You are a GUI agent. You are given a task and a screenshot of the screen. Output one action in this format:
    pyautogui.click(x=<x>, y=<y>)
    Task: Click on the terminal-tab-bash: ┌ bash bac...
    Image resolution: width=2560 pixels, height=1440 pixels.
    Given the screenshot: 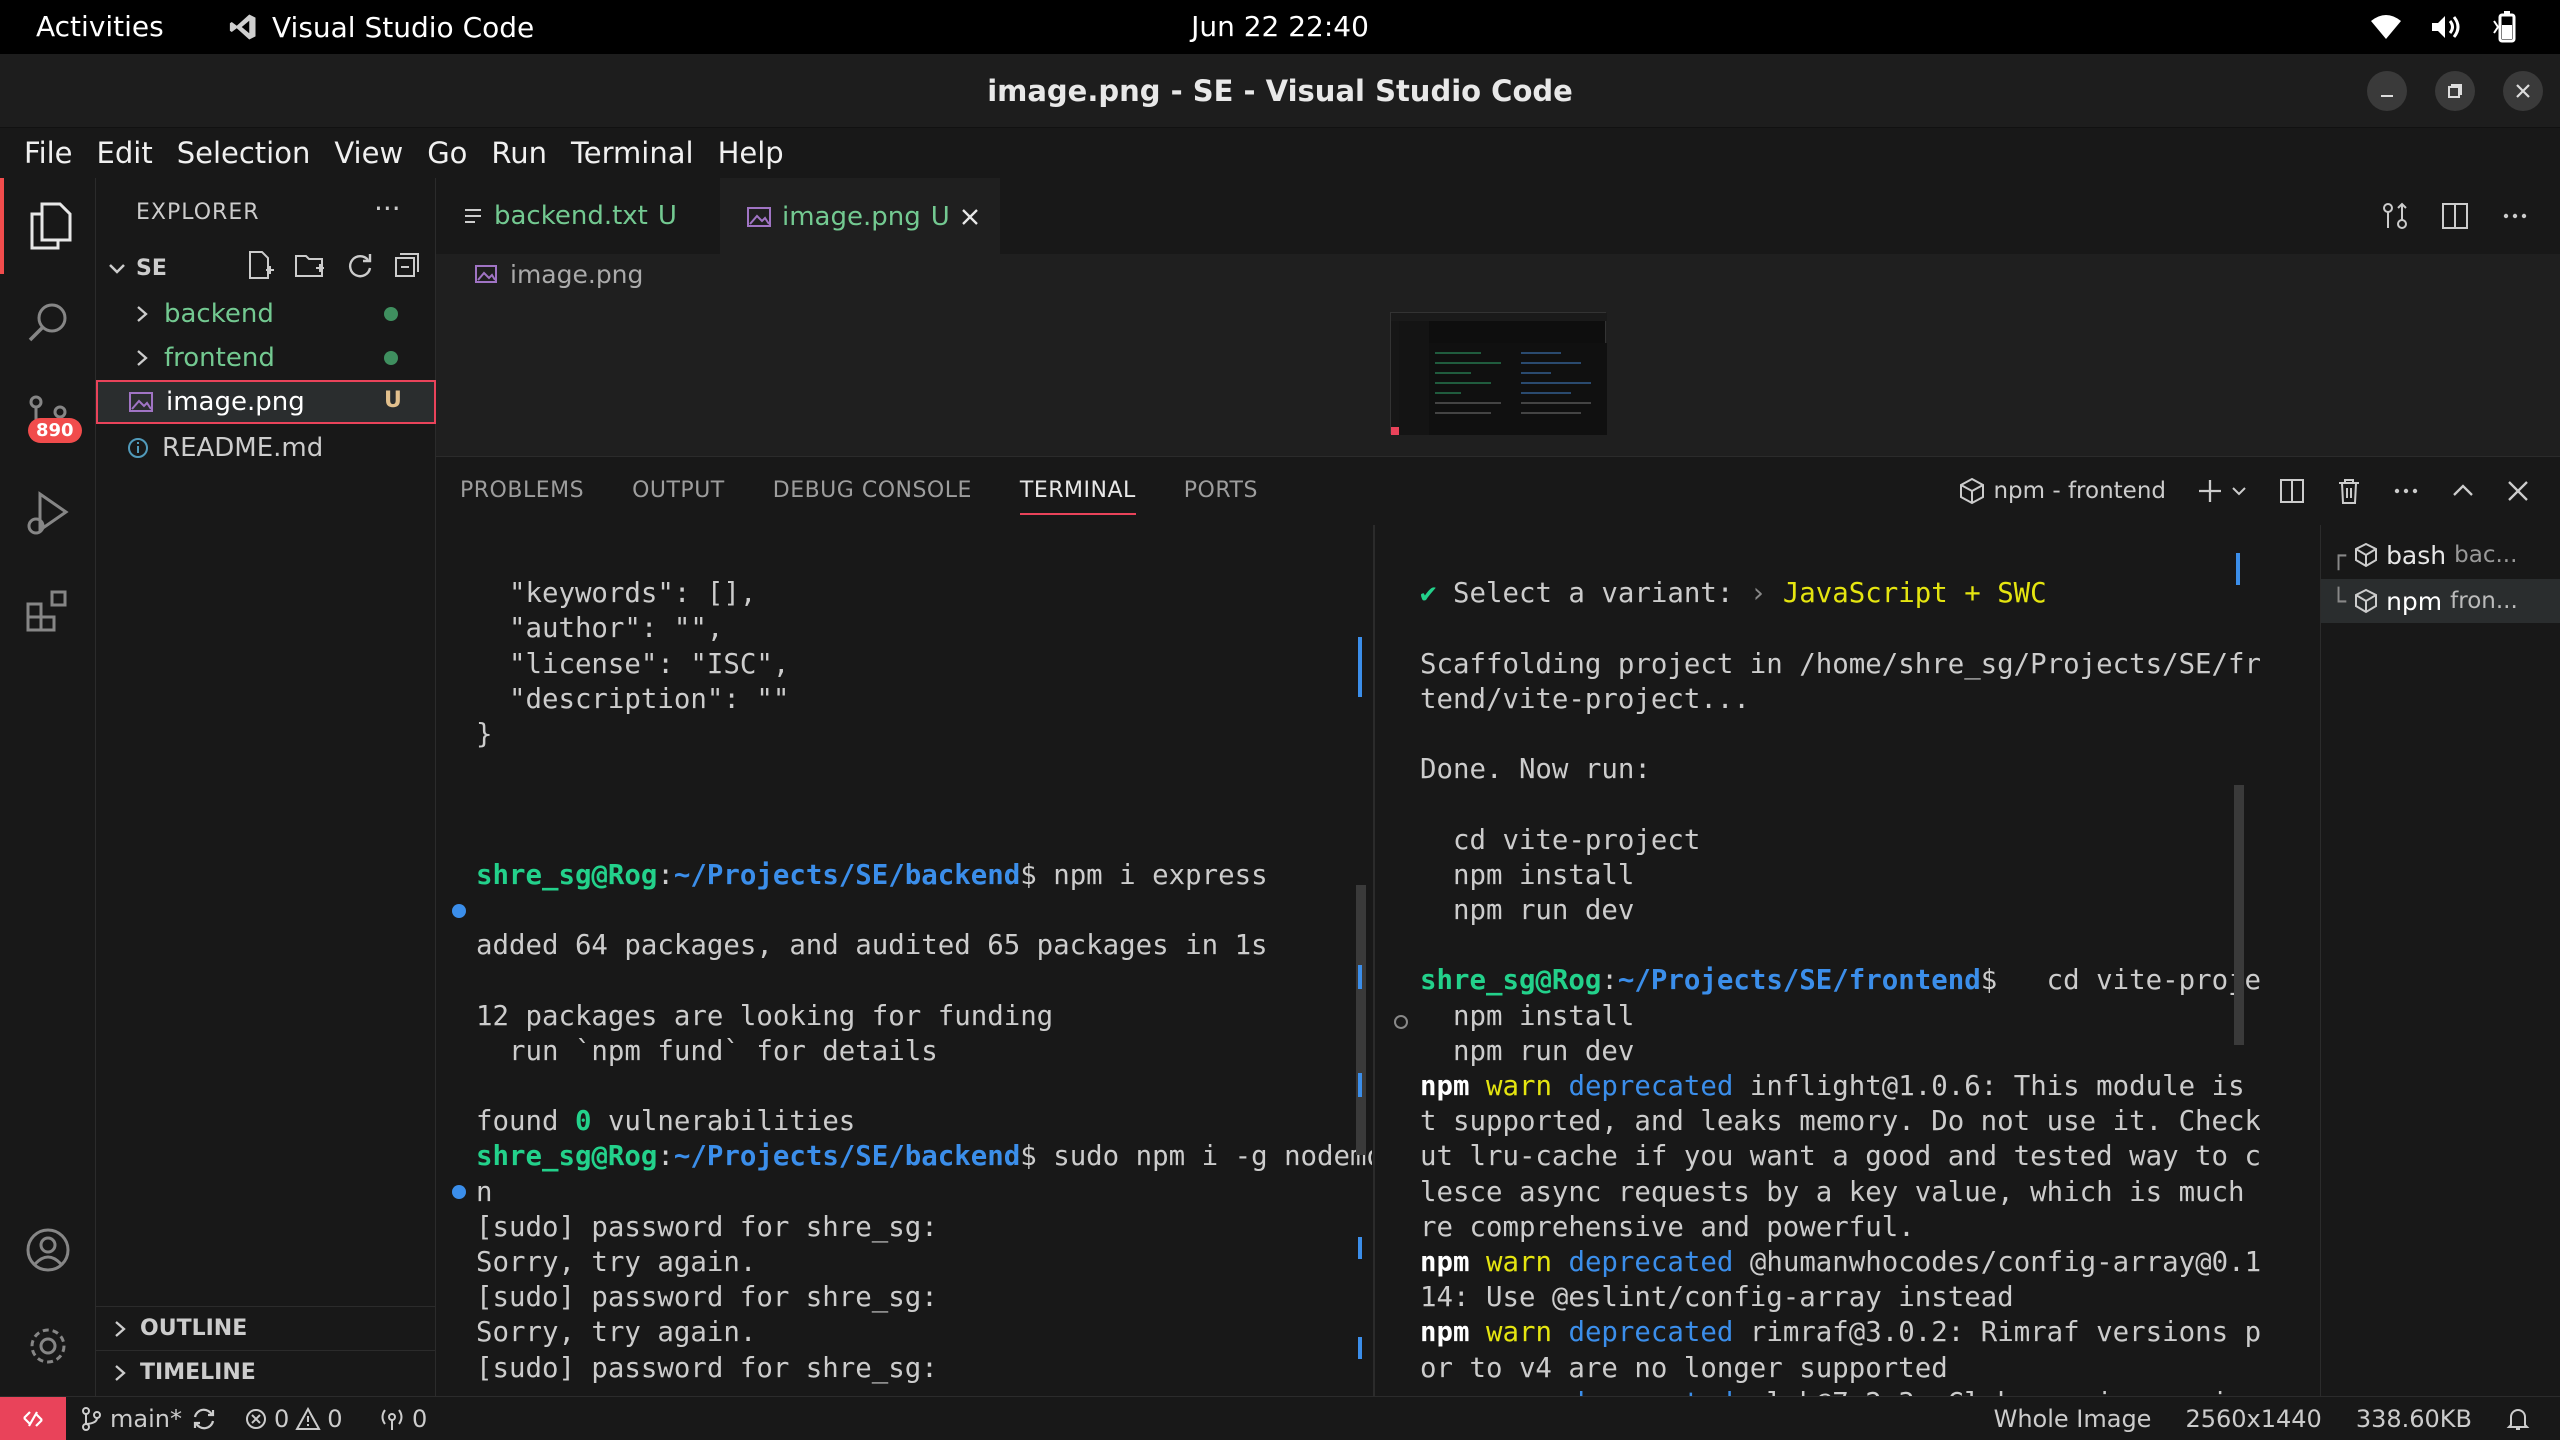 What is the action you would take?
    pyautogui.click(x=2444, y=555)
    